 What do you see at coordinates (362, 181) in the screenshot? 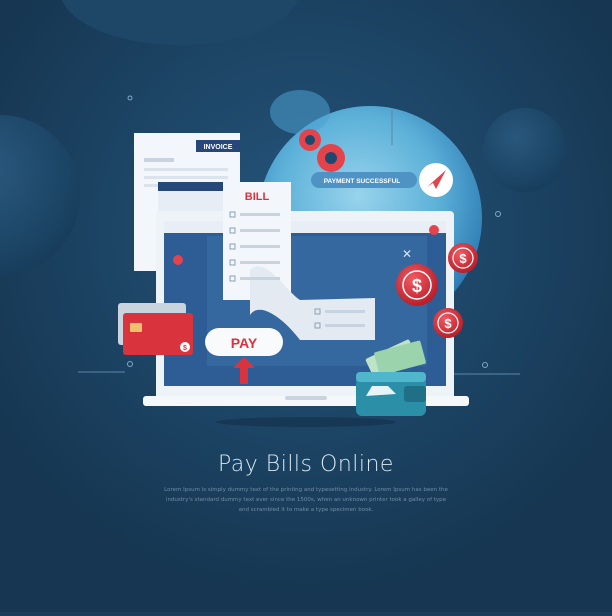
I see `payment-status-text: PAYMENT SUCCESSFUL` at bounding box center [362, 181].